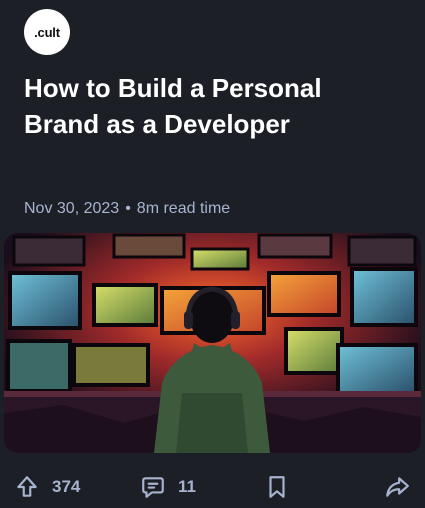 This screenshot has height=508, width=425. Describe the element at coordinates (66, 486) in the screenshot. I see `upvote-count: 374` at that location.